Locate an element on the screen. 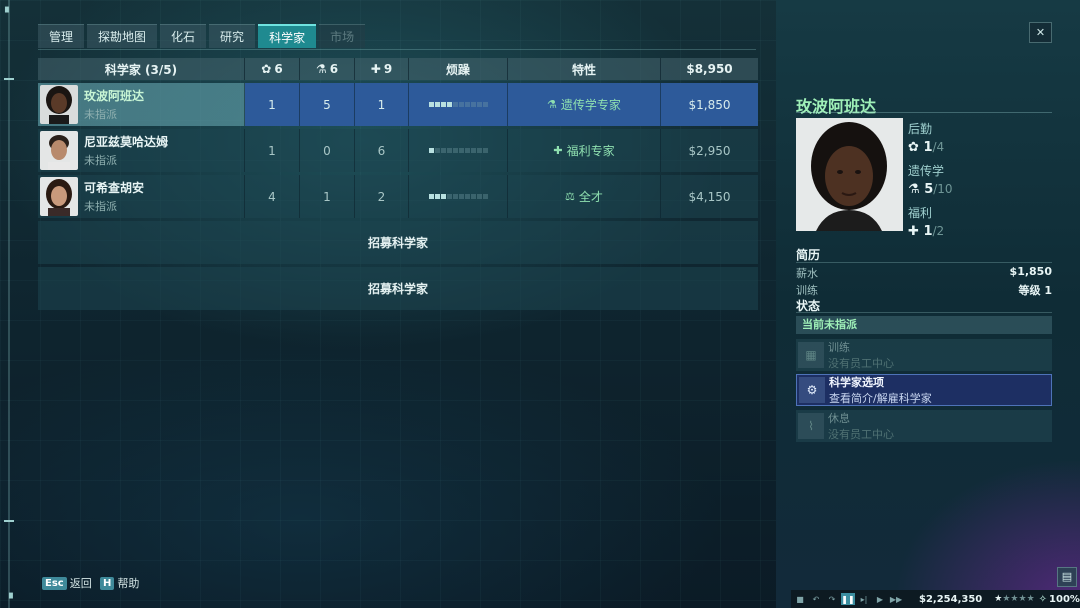 This screenshot has height=608, width=1080. rest-action: ⌇ 休息 没有员工中心 is located at coordinates (924, 426).